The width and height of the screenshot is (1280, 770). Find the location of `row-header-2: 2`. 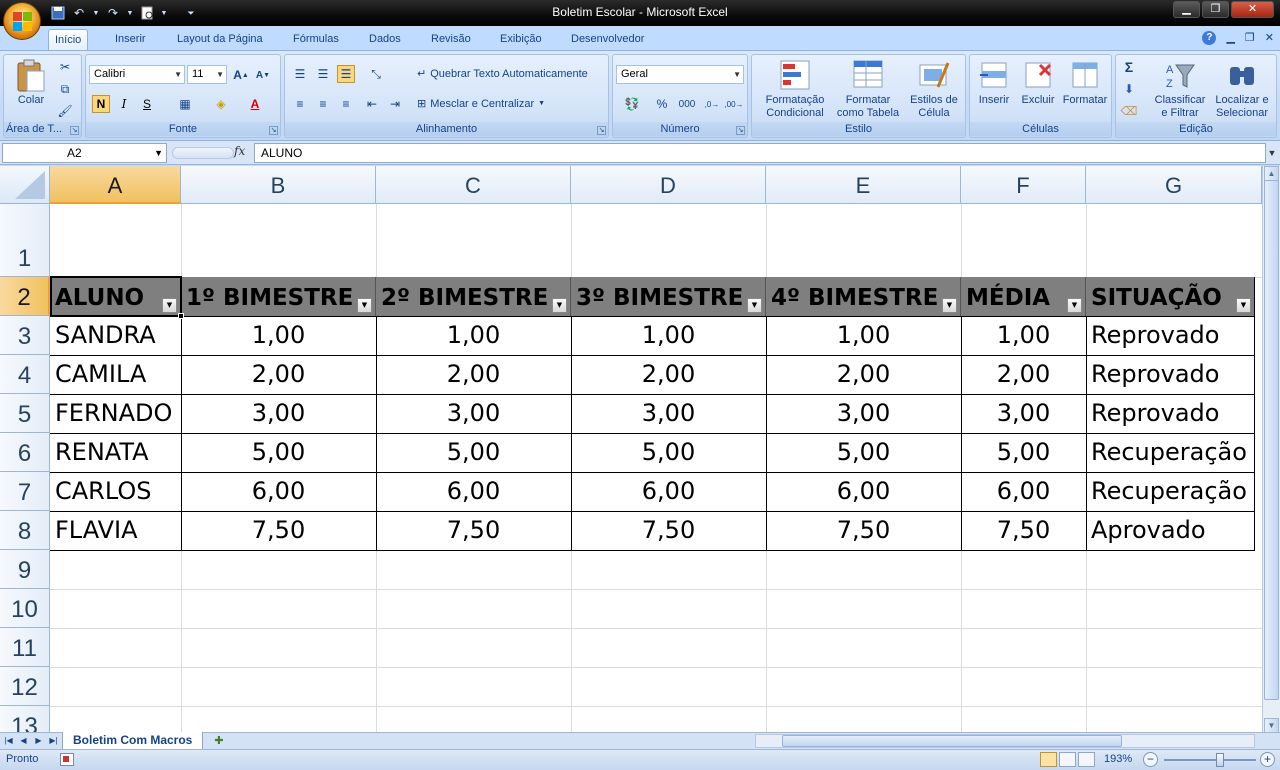

row-header-2: 2 is located at coordinates (25, 296).